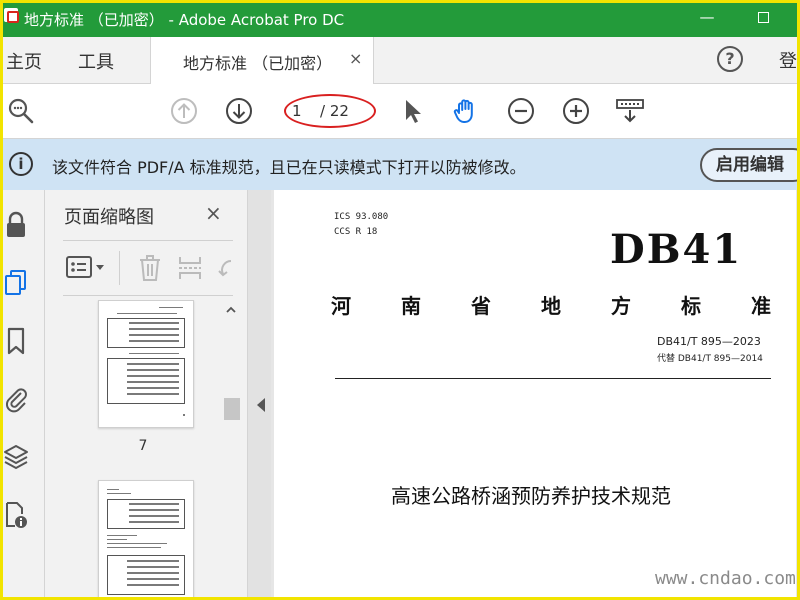  I want to click on page-thumbnails-icon, so click(16, 283).